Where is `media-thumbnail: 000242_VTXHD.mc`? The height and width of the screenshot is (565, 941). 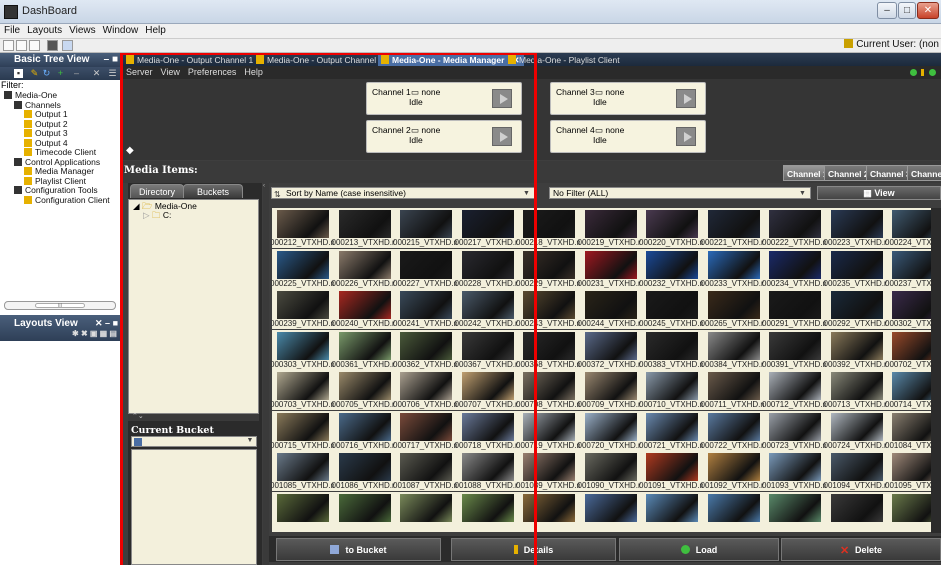 media-thumbnail: 000242_VTXHD.mc is located at coordinates (490, 309).